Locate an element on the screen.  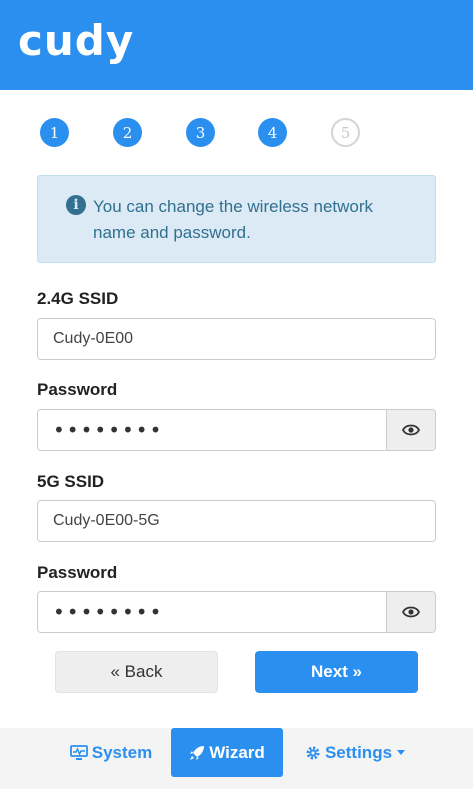
back-button: « Back is located at coordinates (136, 672).